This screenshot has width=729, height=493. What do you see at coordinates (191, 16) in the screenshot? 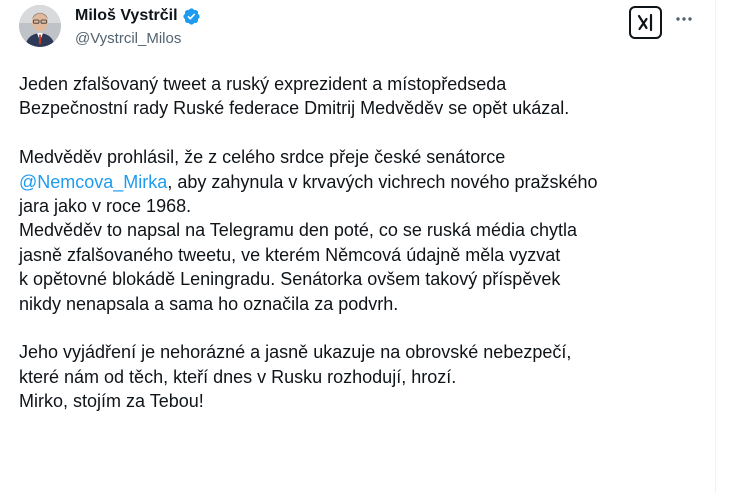
I see `verified-badge-icon` at bounding box center [191, 16].